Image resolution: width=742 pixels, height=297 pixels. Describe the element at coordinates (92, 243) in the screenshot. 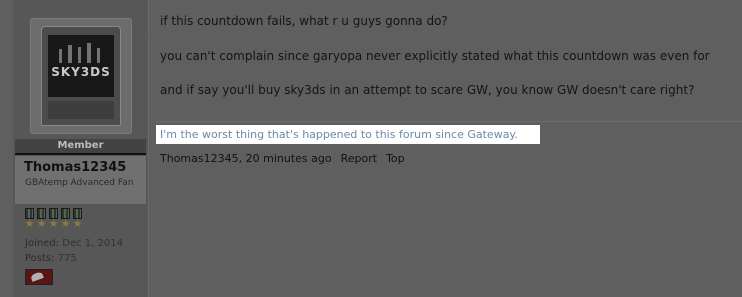

I see `joined-value: Dec 1, 2014` at that location.